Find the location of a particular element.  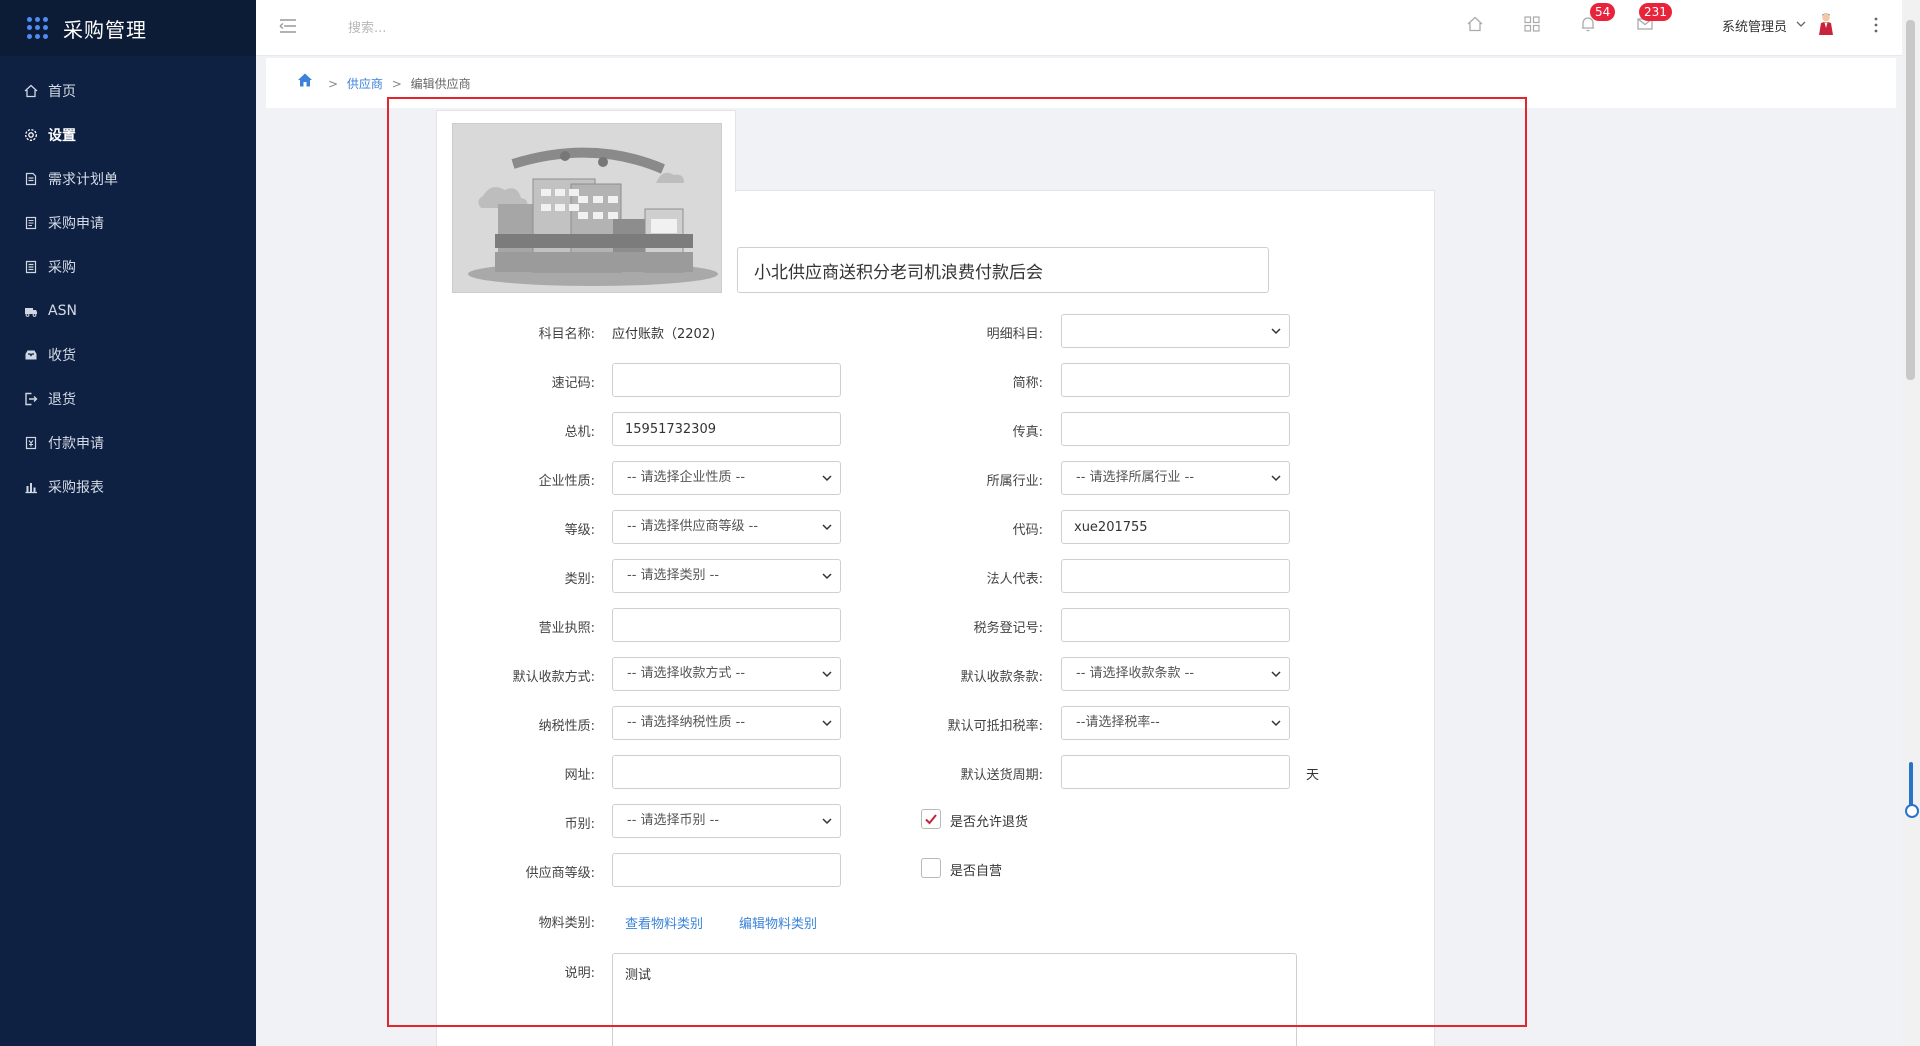

allow-return-checkbox is located at coordinates (931, 819).